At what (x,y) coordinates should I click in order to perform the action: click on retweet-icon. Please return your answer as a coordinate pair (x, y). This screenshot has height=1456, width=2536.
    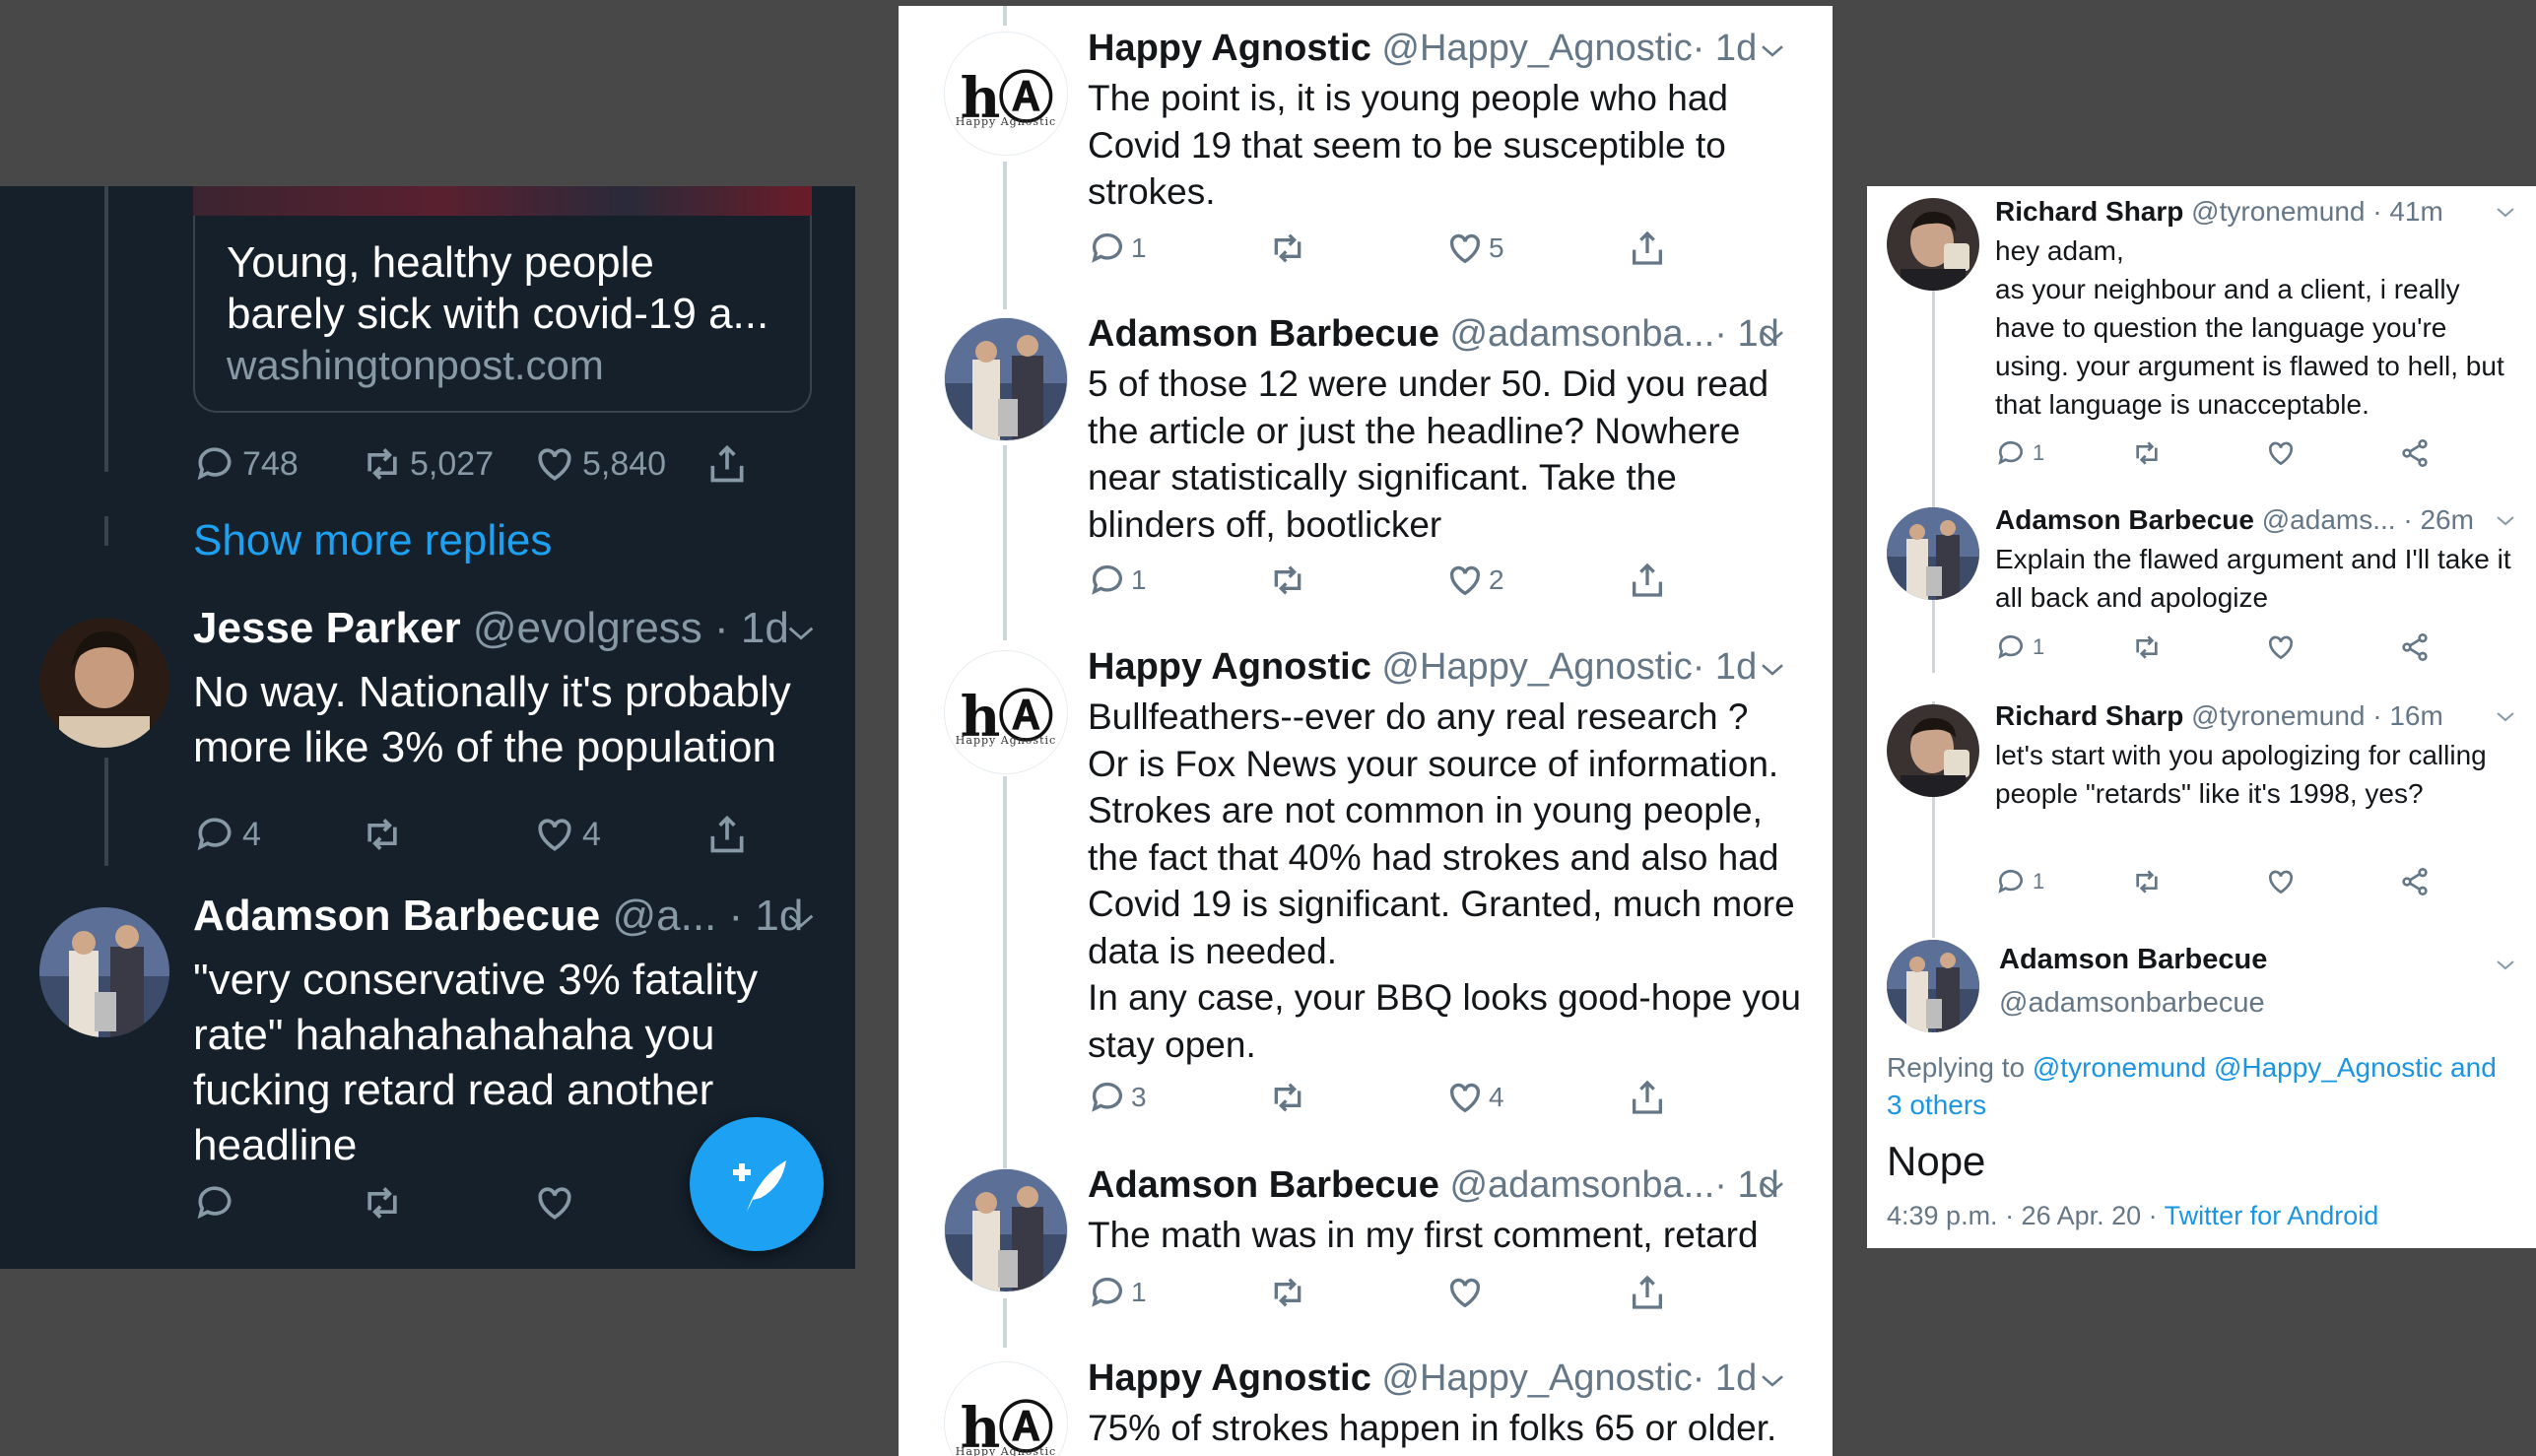
    Looking at the image, I should click on (2147, 453).